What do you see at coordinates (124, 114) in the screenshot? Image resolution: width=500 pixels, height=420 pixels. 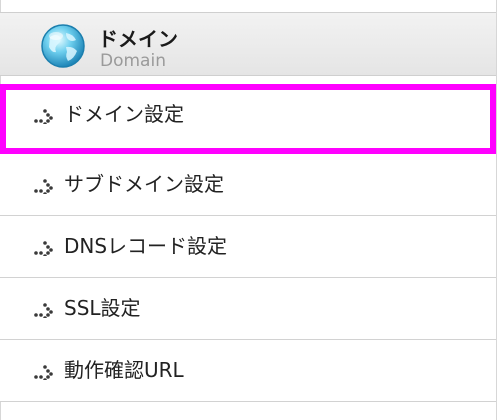 I see `menu-item-label: ドメイン設定` at bounding box center [124, 114].